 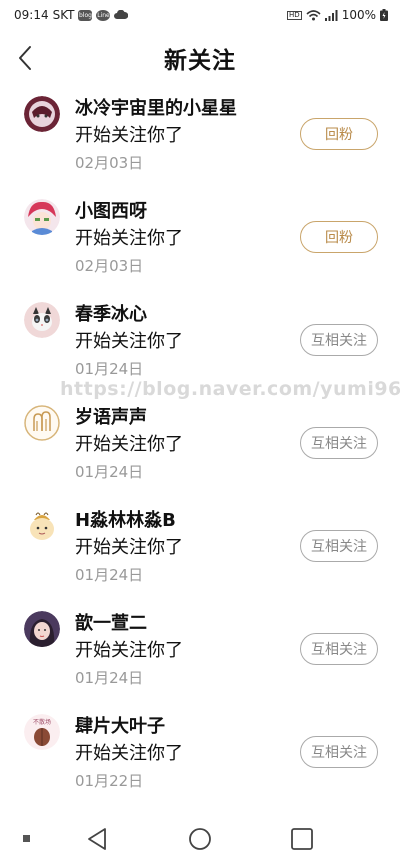 I want to click on status-carrier: SKT, so click(x=63, y=15).